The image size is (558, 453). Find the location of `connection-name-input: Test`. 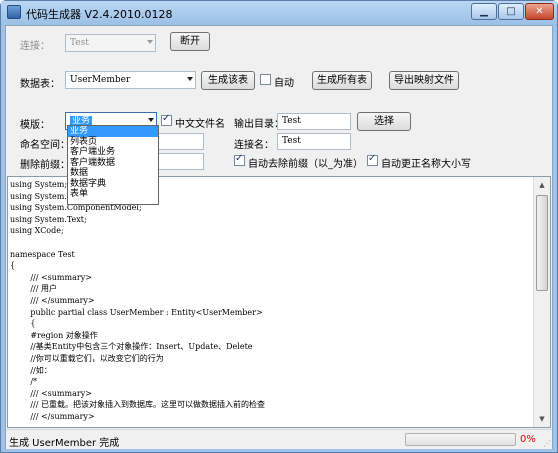

connection-name-input: Test is located at coordinates (314, 141).